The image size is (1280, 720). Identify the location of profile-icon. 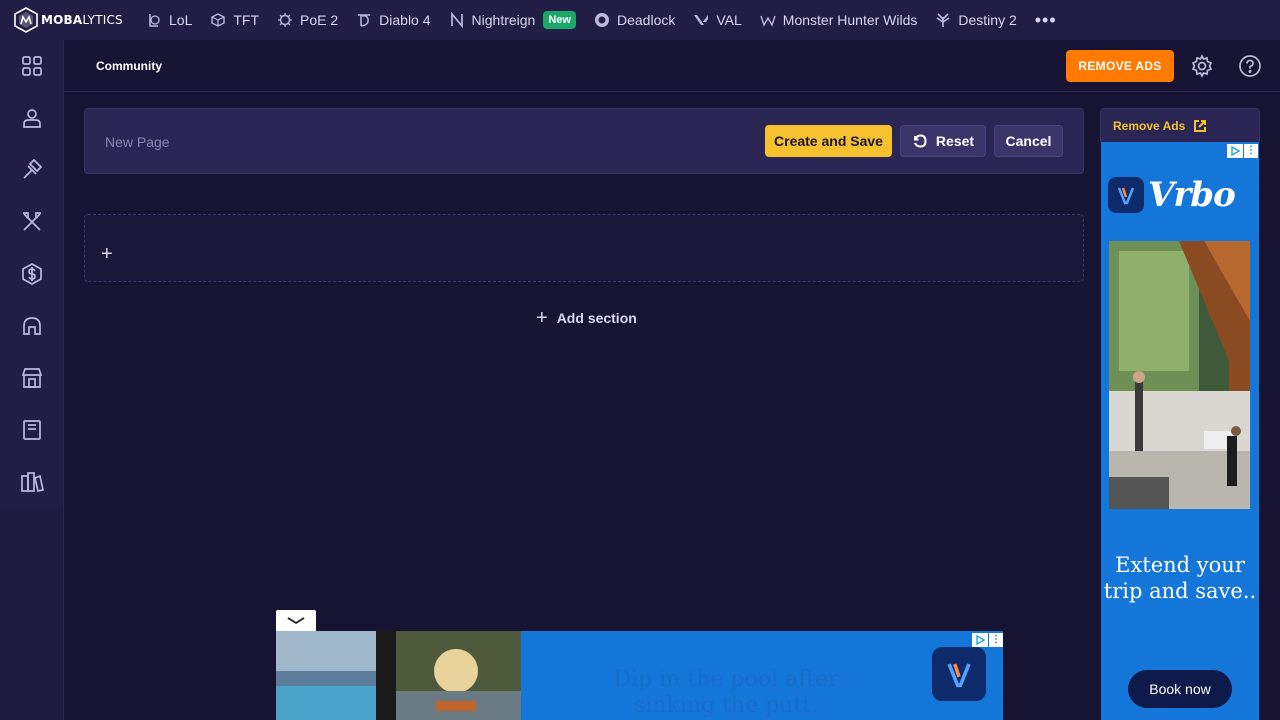
(32, 118).